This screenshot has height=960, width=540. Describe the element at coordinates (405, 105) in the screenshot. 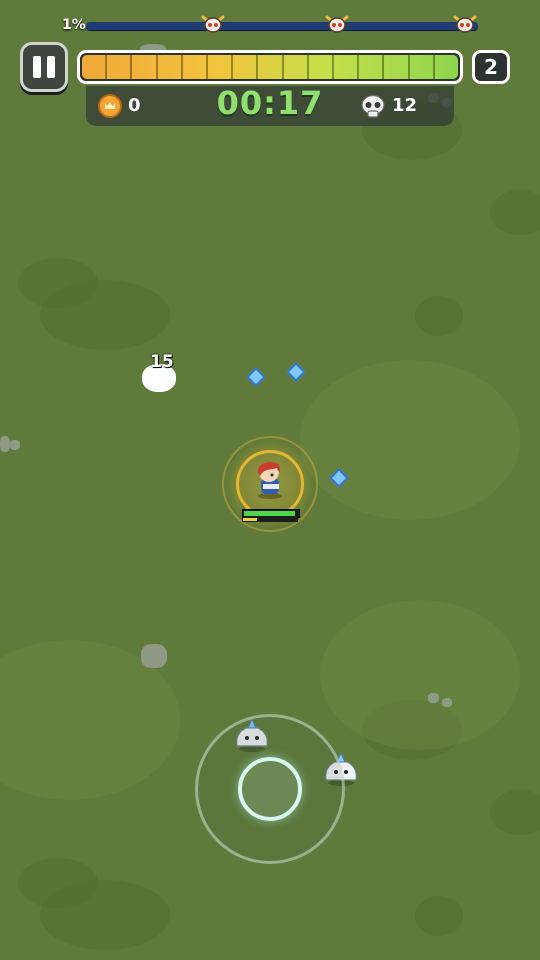

I see `kill-count: 12` at that location.